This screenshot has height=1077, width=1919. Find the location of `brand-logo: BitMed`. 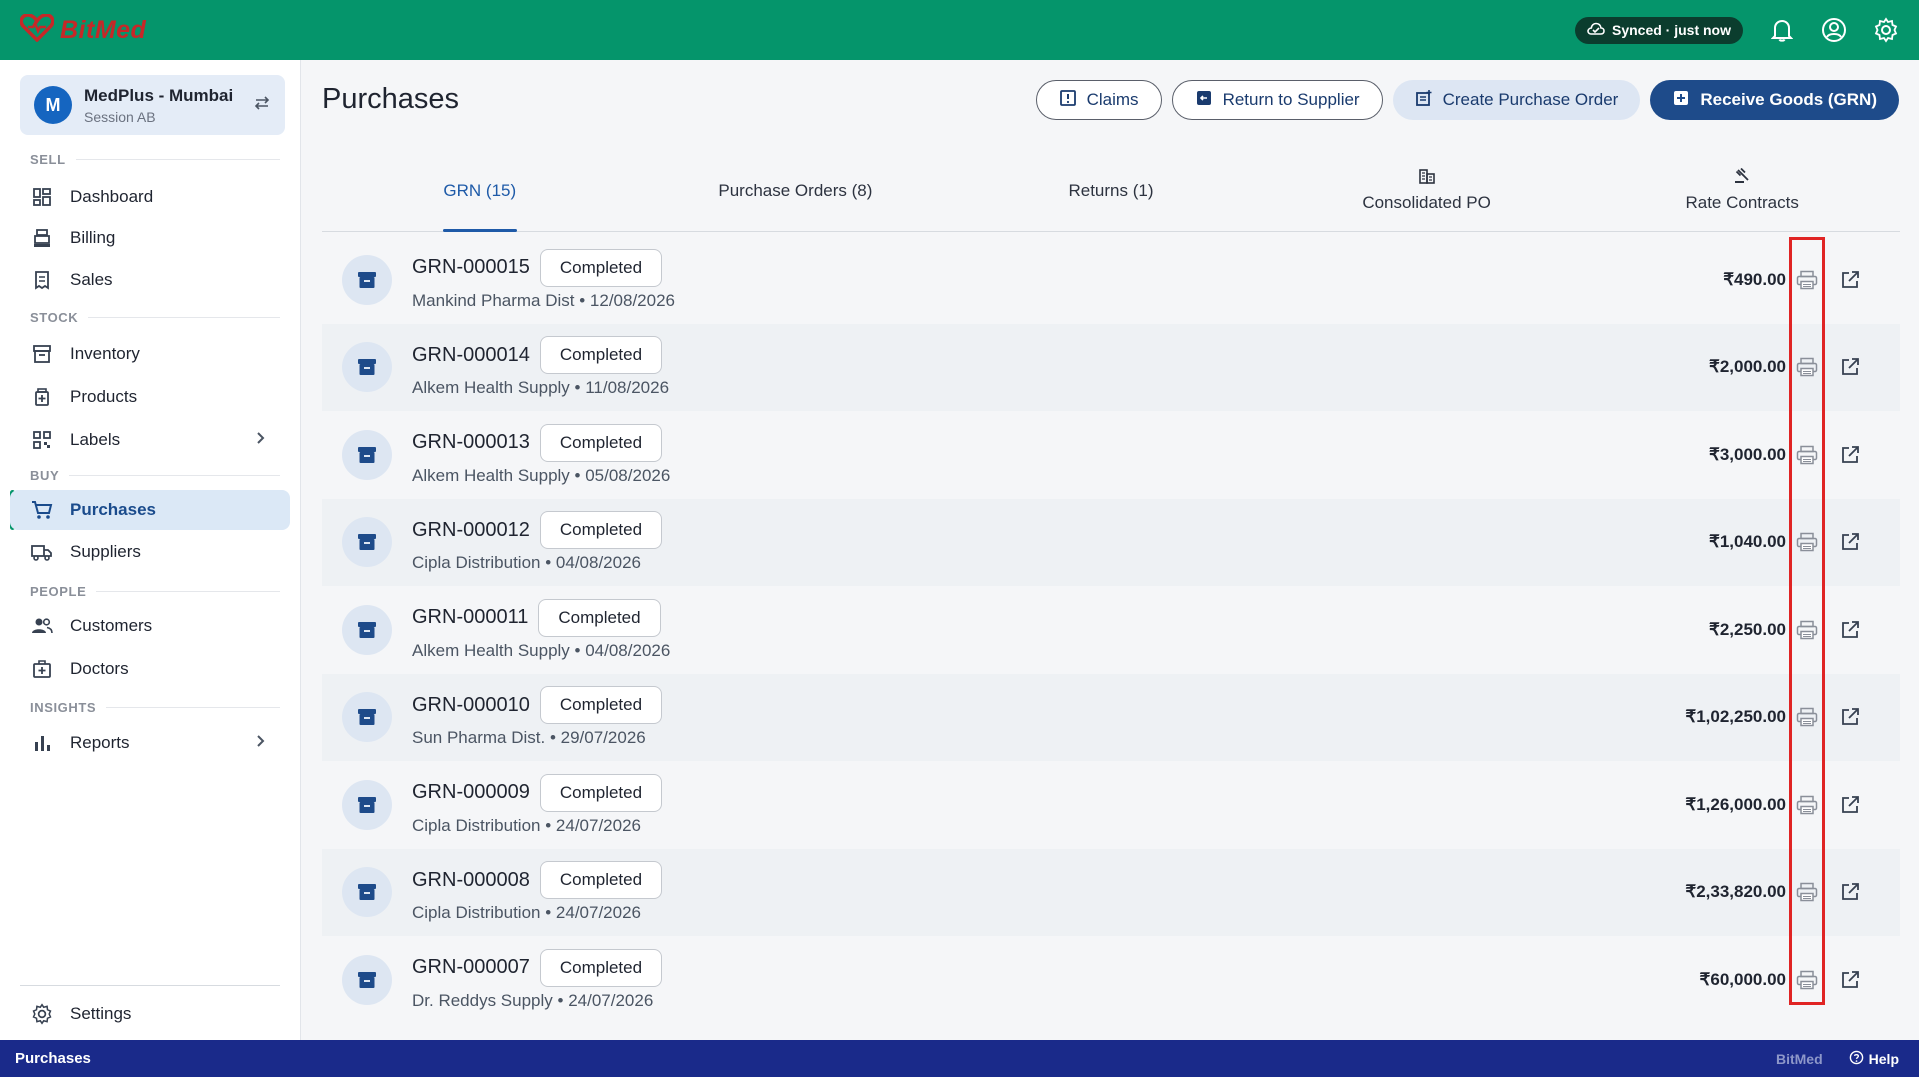

brand-logo: BitMed is located at coordinates (82, 29).